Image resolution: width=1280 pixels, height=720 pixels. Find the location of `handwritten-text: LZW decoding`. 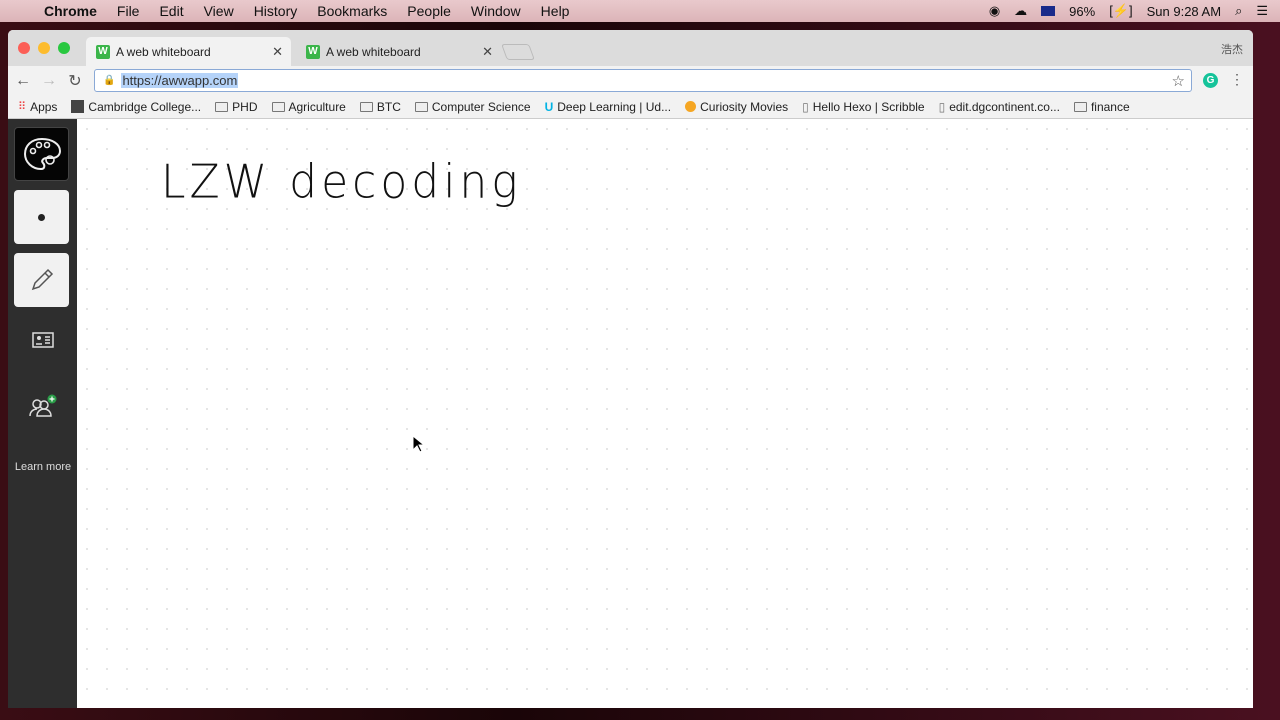

handwritten-text: LZW decoding is located at coordinates (341, 182).